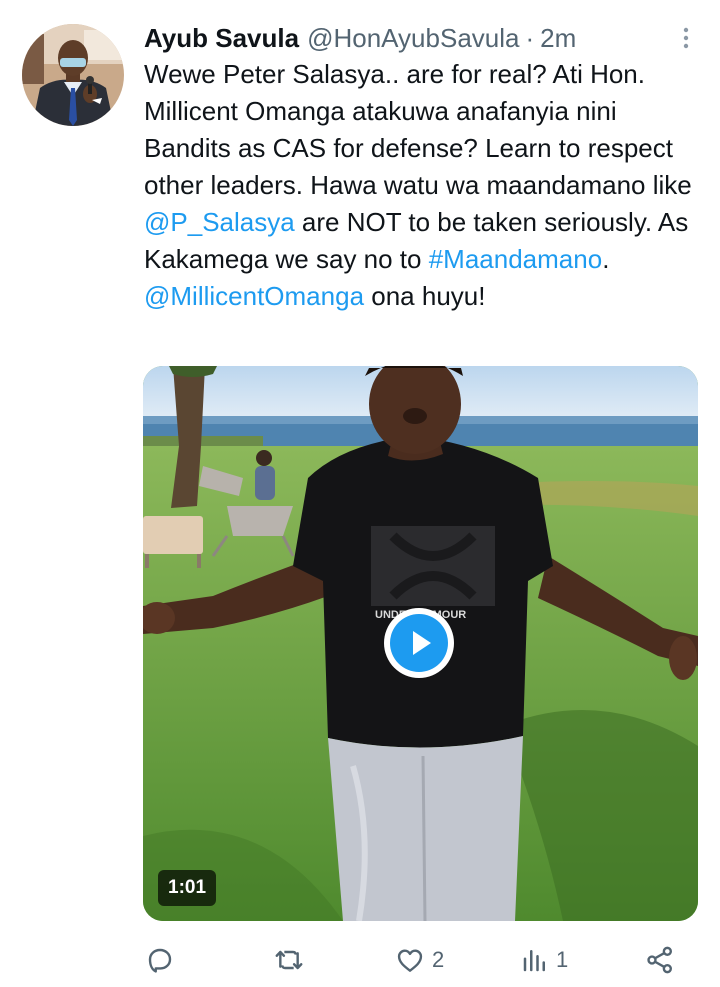  Describe the element at coordinates (219, 222) in the screenshot. I see `mention-link: @P_Salasya` at that location.